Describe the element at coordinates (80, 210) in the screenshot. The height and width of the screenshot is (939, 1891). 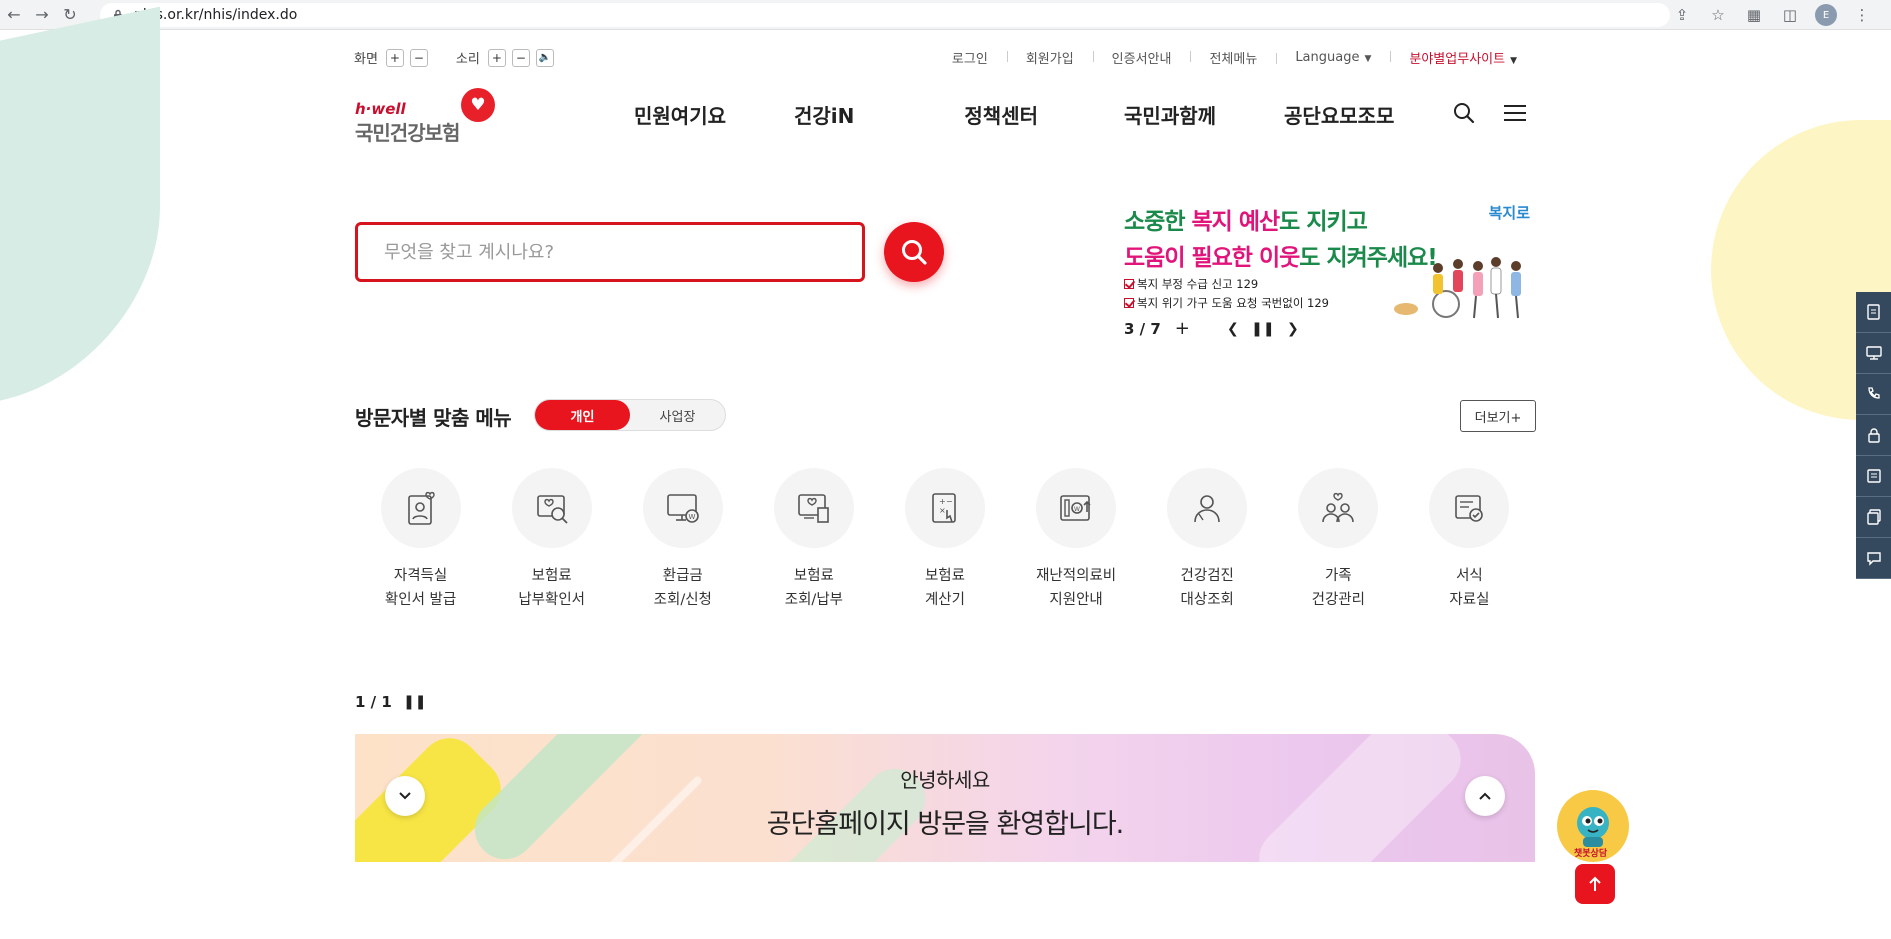
I see `decor-blob-left` at that location.